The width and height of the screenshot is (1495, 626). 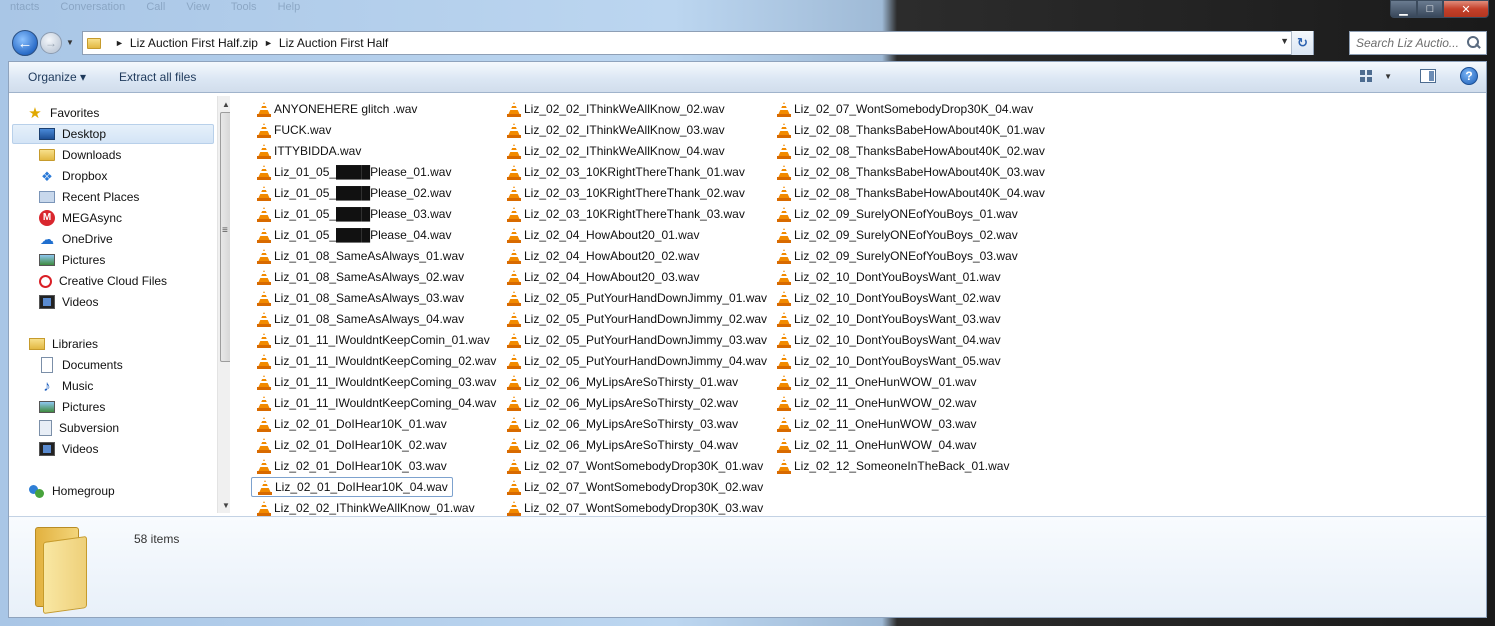 I want to click on file-item: Liz_01_05_████Please_02.wav, so click(x=353, y=193).